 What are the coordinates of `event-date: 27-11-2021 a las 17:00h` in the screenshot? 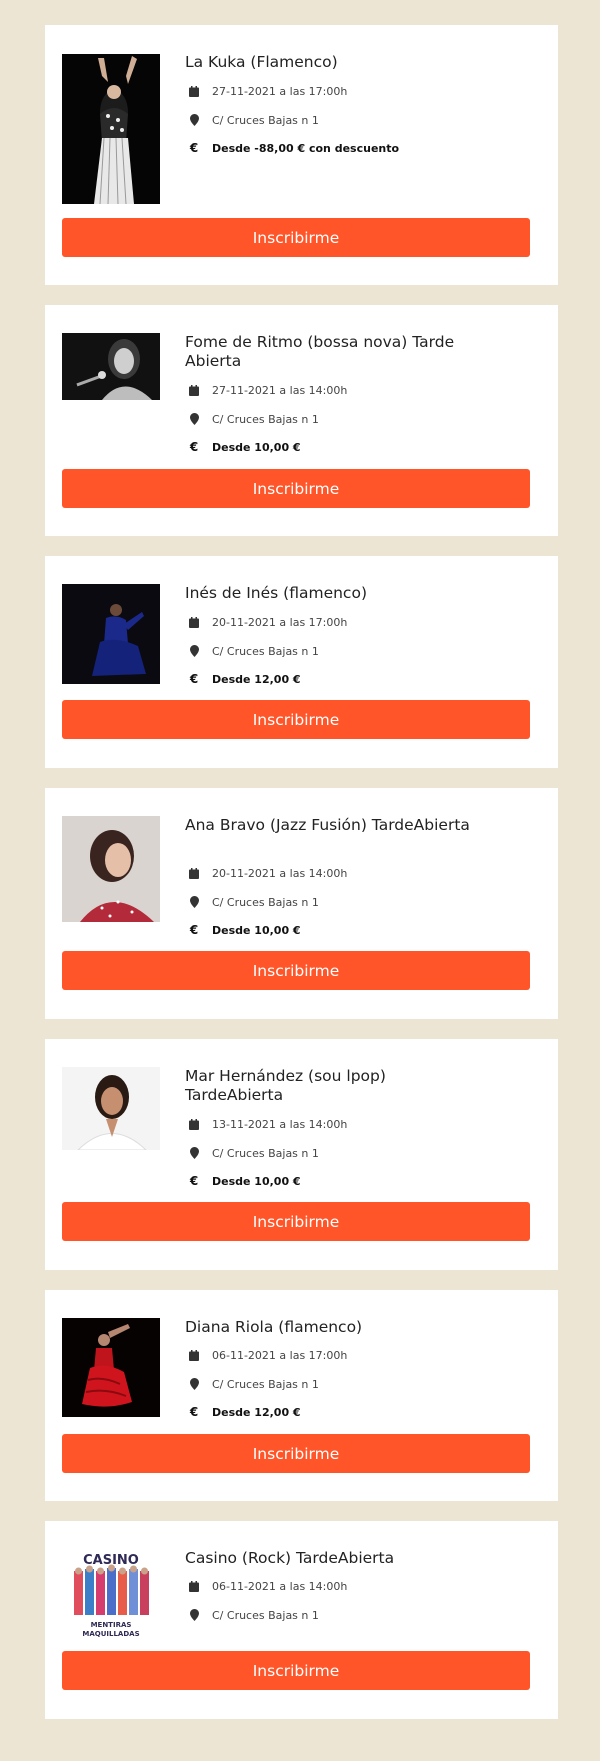 It's located at (267, 91).